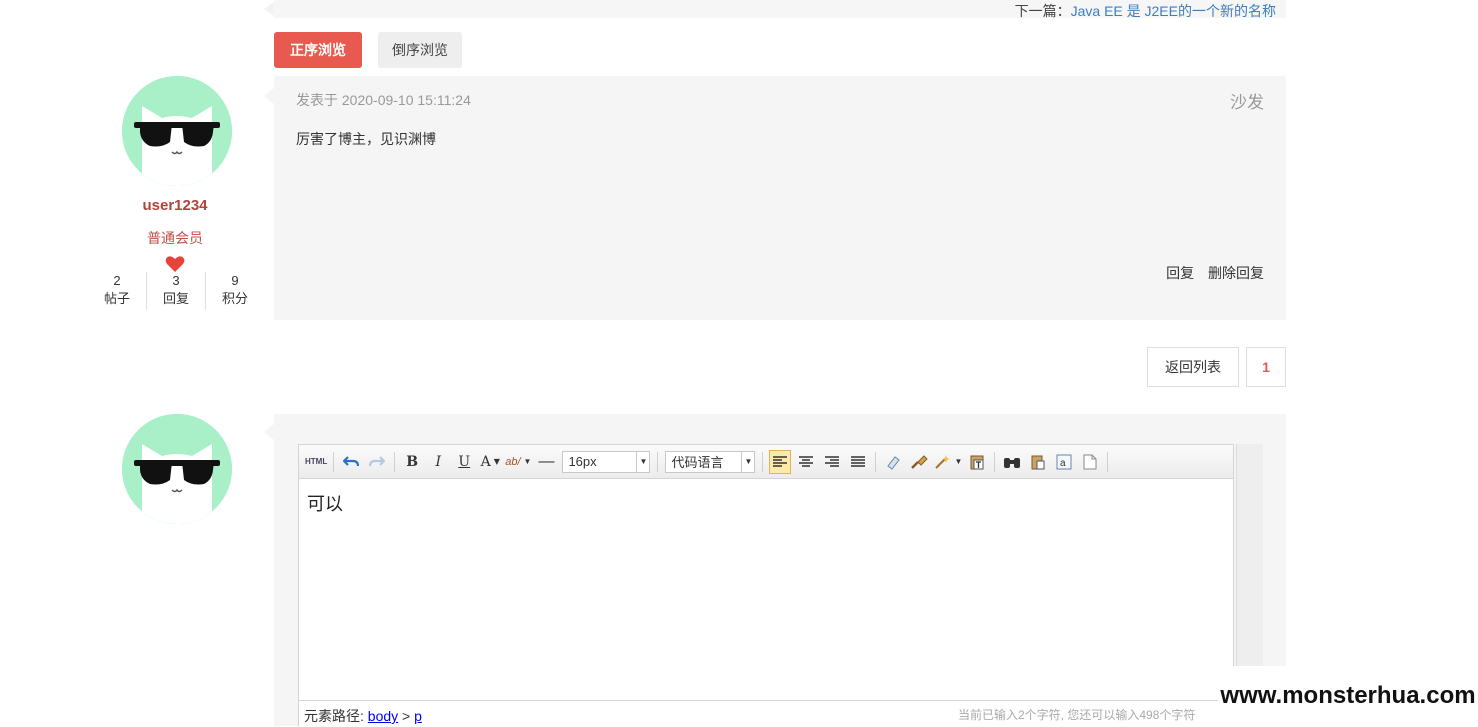  What do you see at coordinates (948, 462) in the screenshot?
I see `magic-wand-icon: ▼` at bounding box center [948, 462].